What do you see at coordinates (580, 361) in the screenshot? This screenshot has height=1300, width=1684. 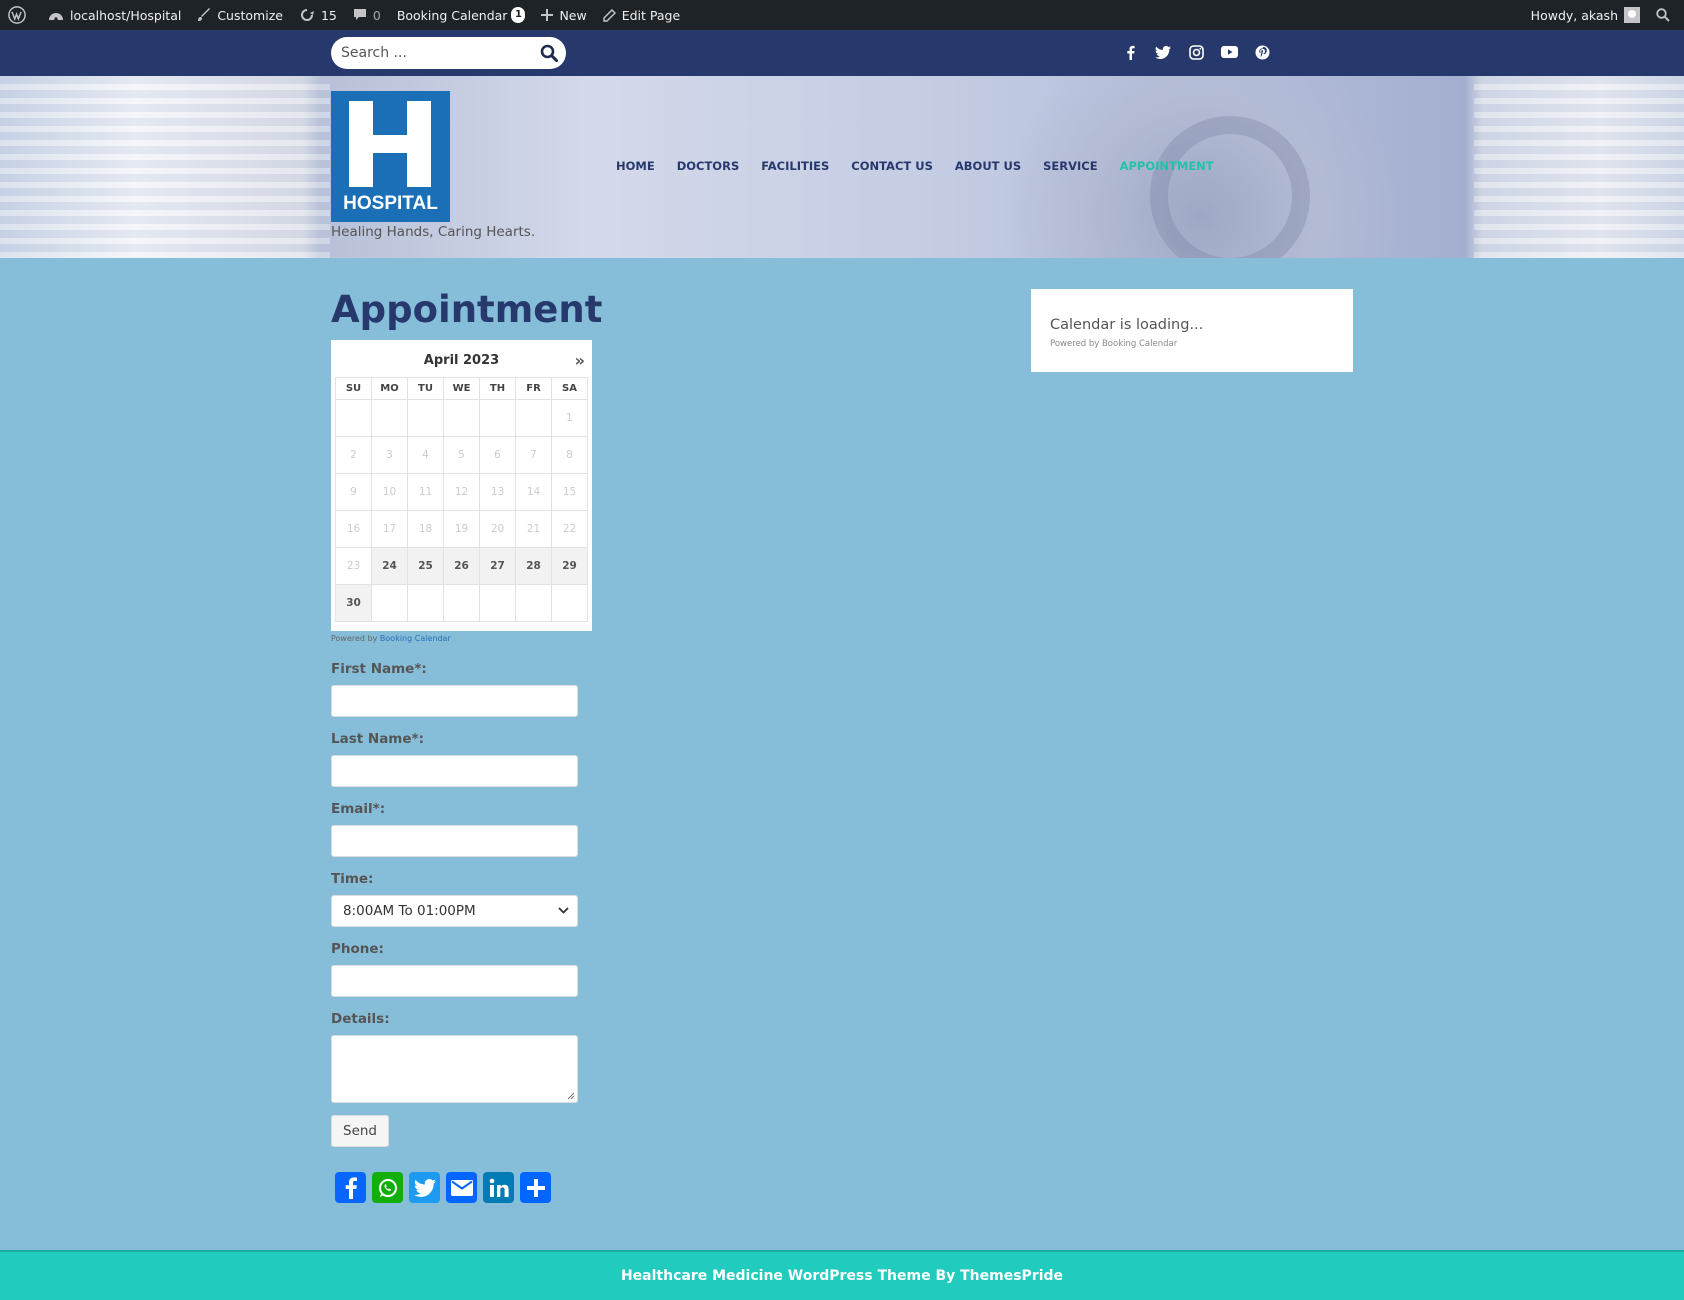 I see `calendar-next-button: »` at bounding box center [580, 361].